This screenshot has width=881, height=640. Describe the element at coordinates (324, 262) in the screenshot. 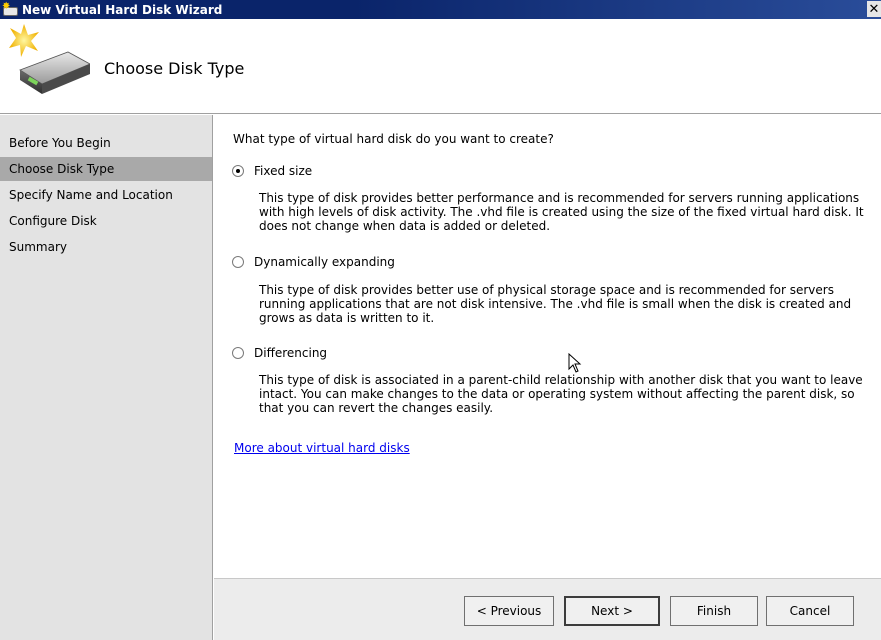

I see `dynamically-expanding-label: Dynamically expanding` at that location.